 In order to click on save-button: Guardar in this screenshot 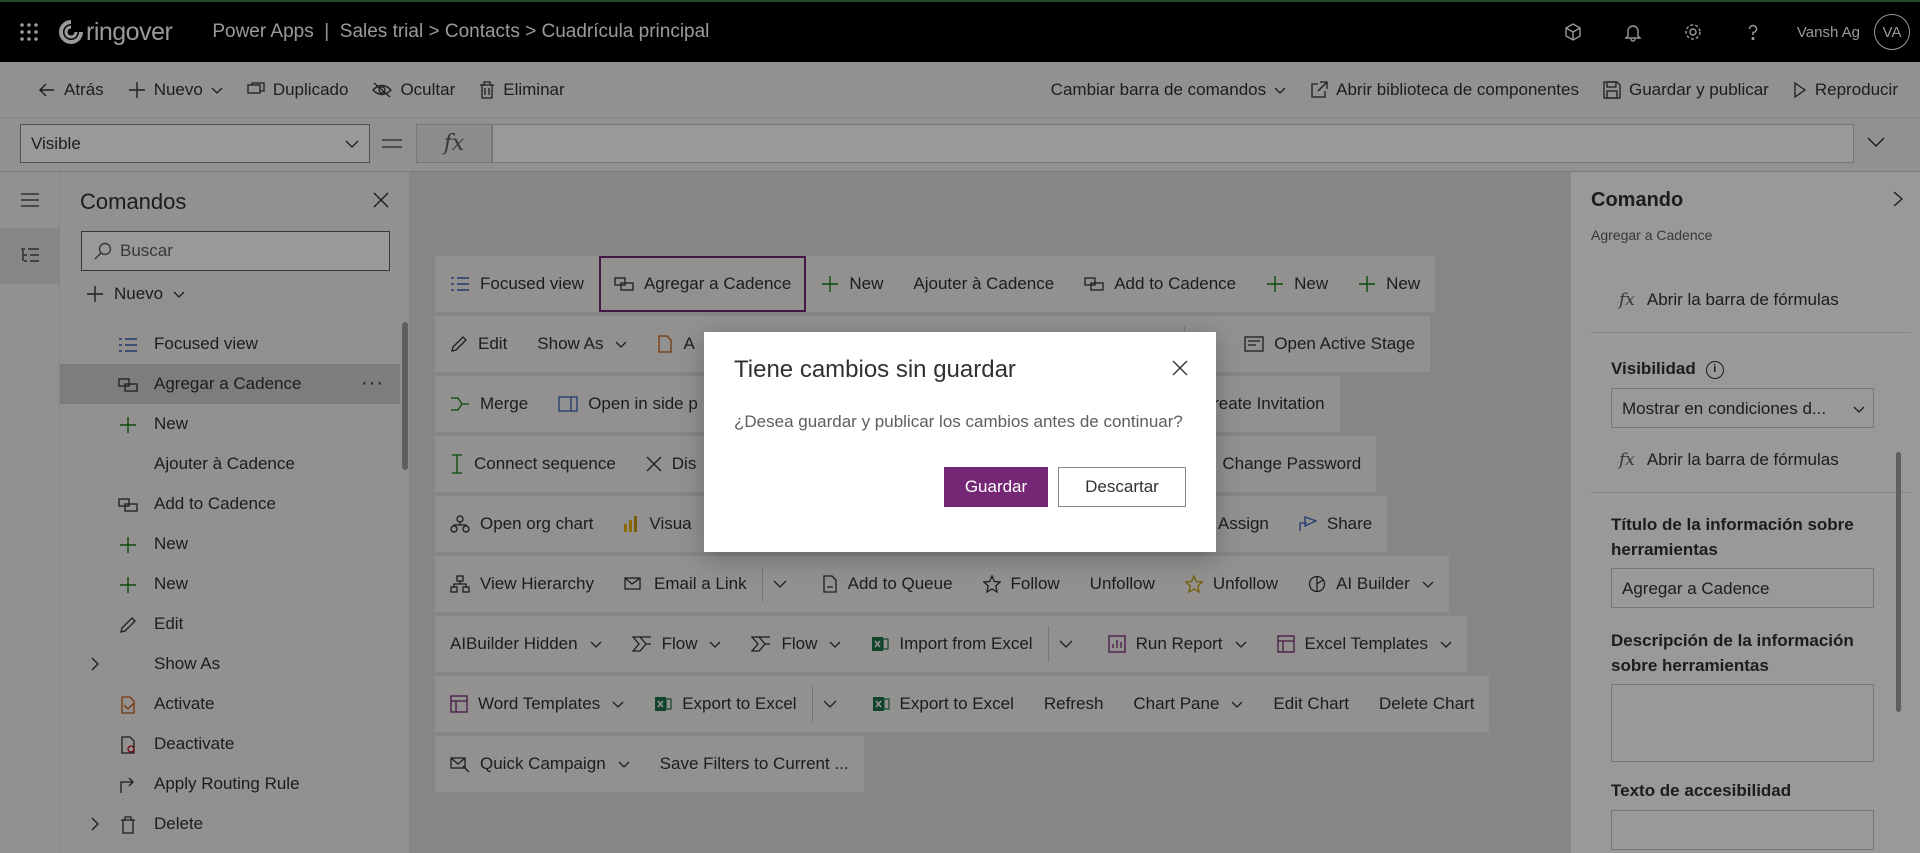, I will do `click(996, 487)`.